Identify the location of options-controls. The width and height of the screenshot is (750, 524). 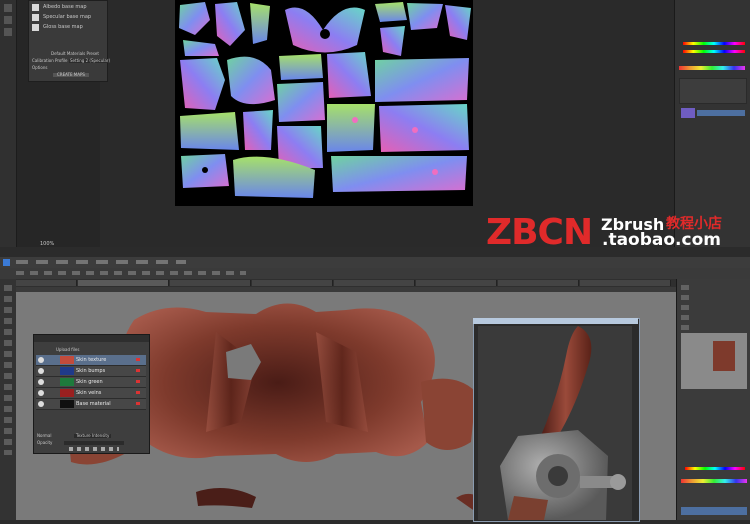
(131, 273).